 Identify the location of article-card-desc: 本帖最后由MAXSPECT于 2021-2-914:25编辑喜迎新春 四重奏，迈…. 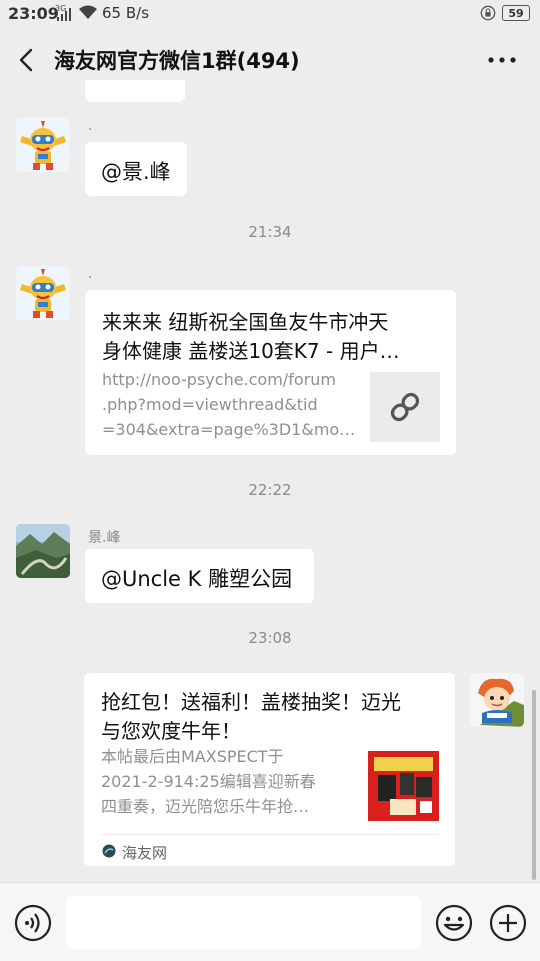
(230, 781).